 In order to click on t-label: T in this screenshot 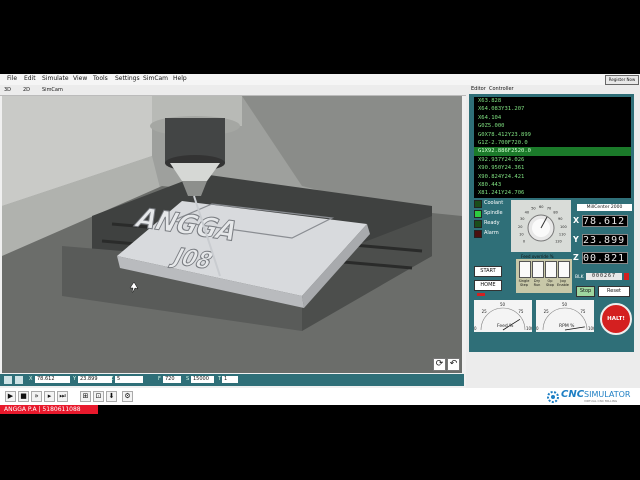, I will do `click(220, 379)`.